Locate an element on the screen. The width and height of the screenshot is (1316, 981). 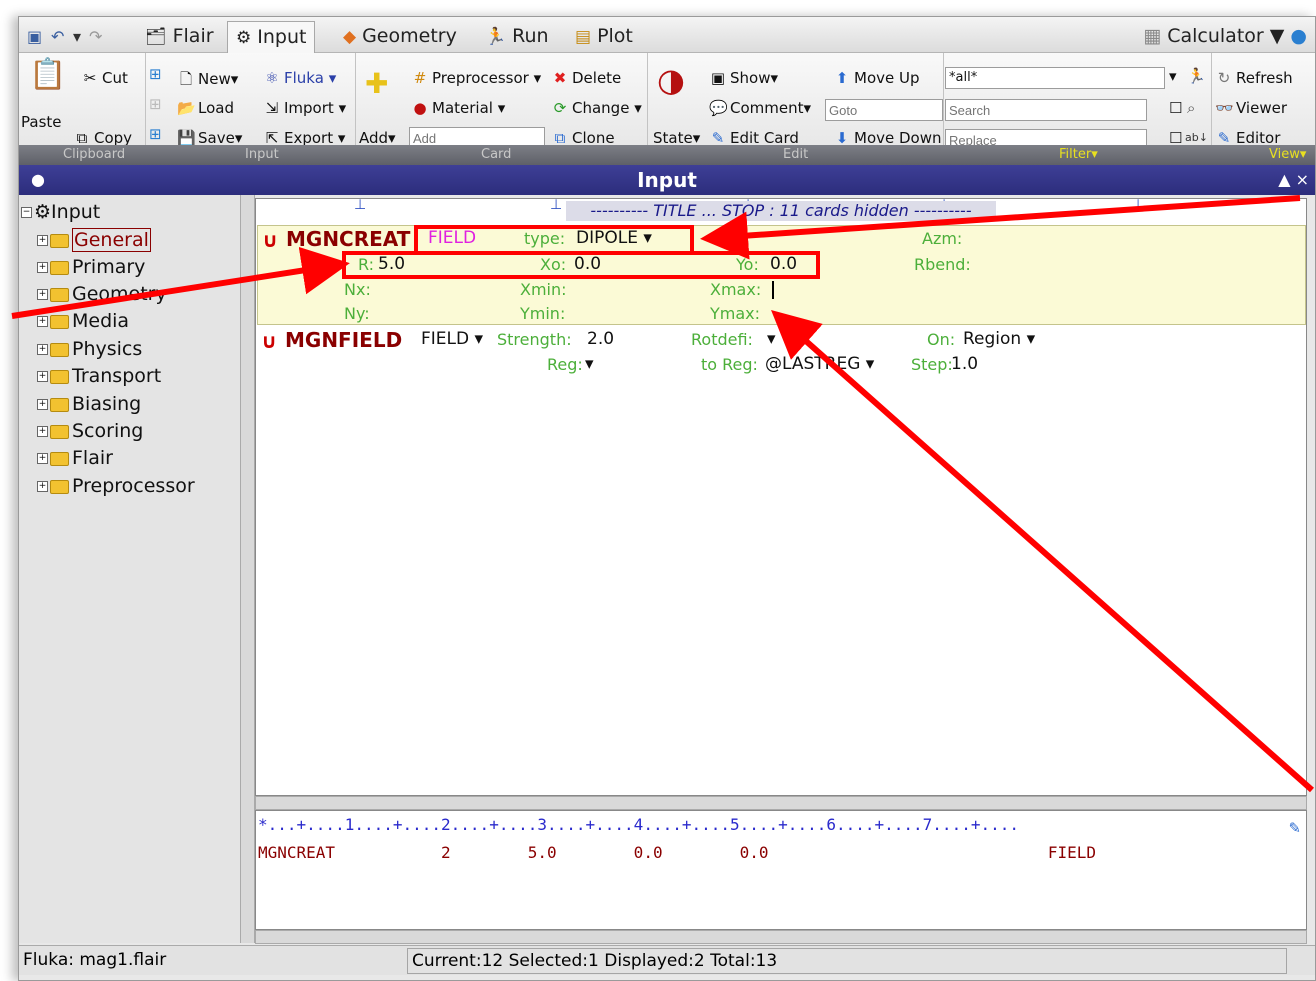
arrow-to-type is located at coordinates (1000, 227).